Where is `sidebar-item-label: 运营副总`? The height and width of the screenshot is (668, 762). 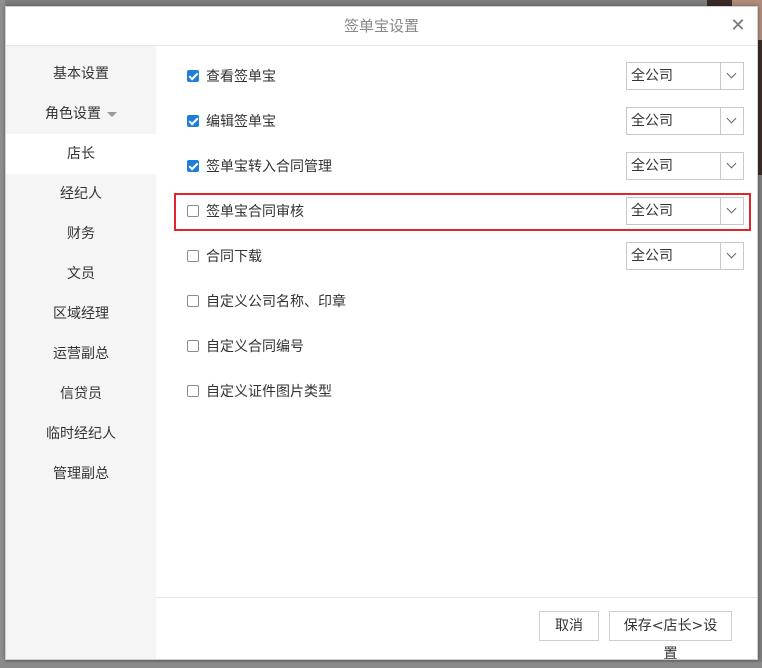
sidebar-item-label: 运营副总 is located at coordinates (81, 354).